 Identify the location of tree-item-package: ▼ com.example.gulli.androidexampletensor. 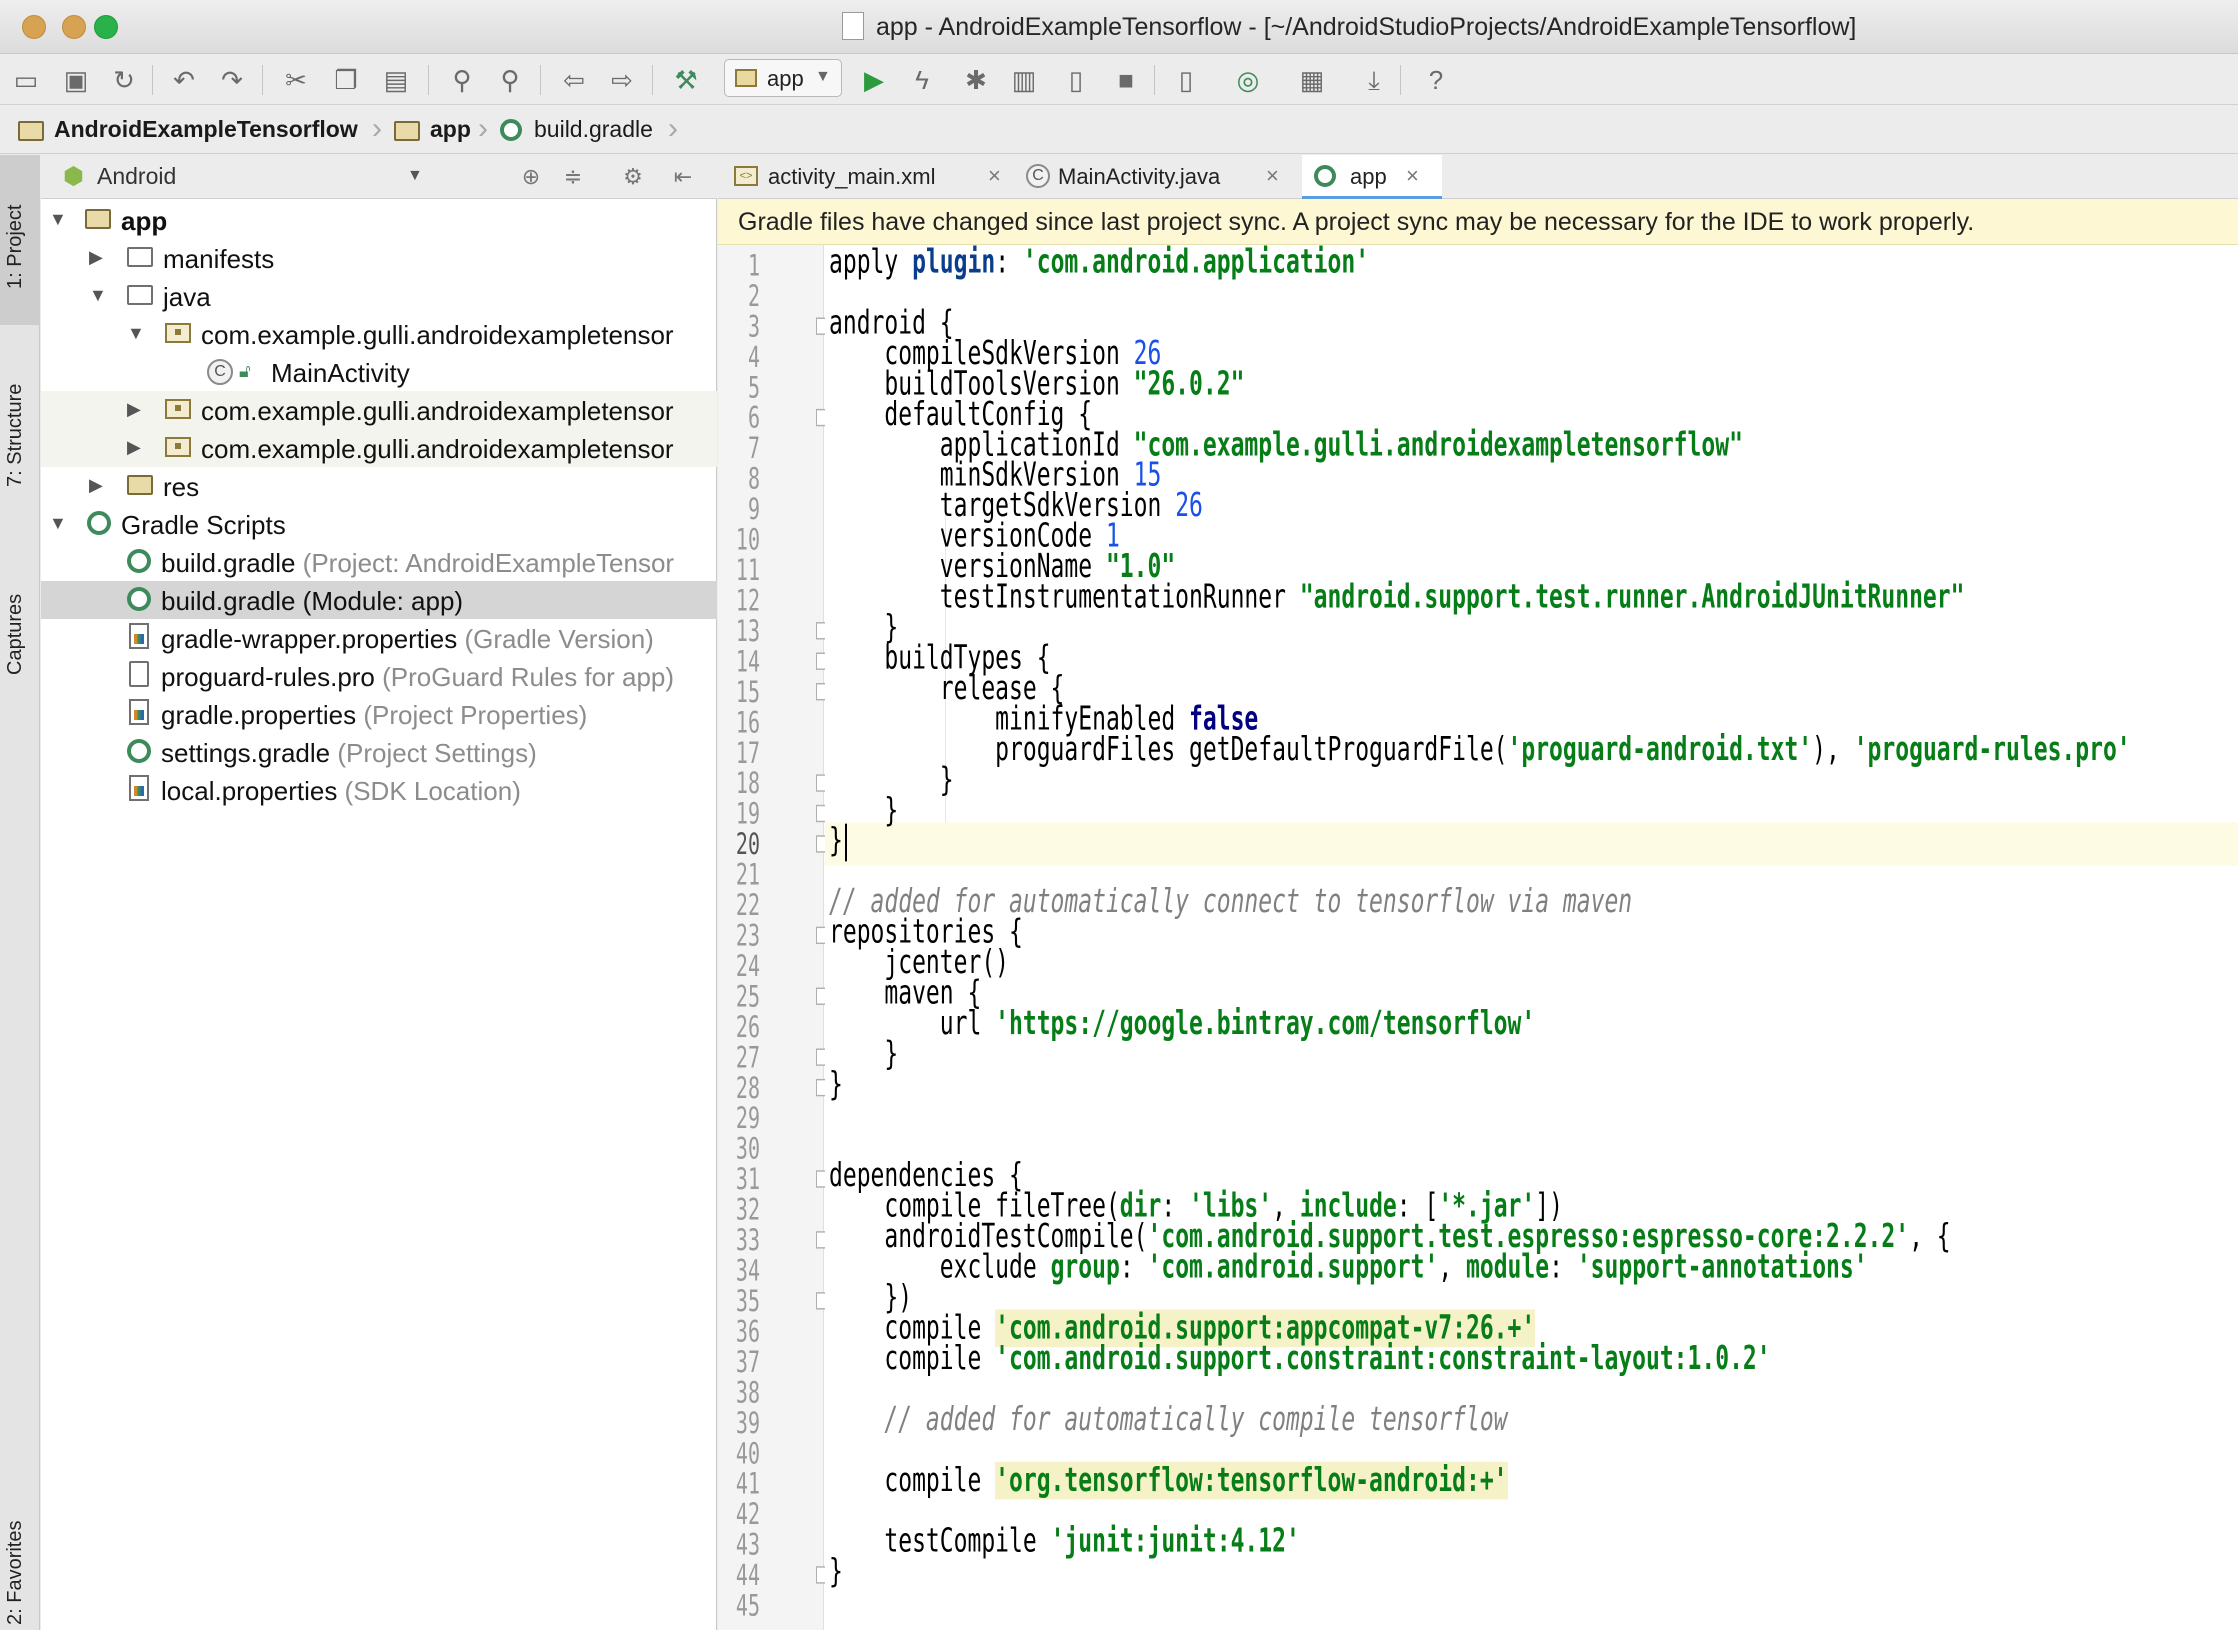
(379, 334).